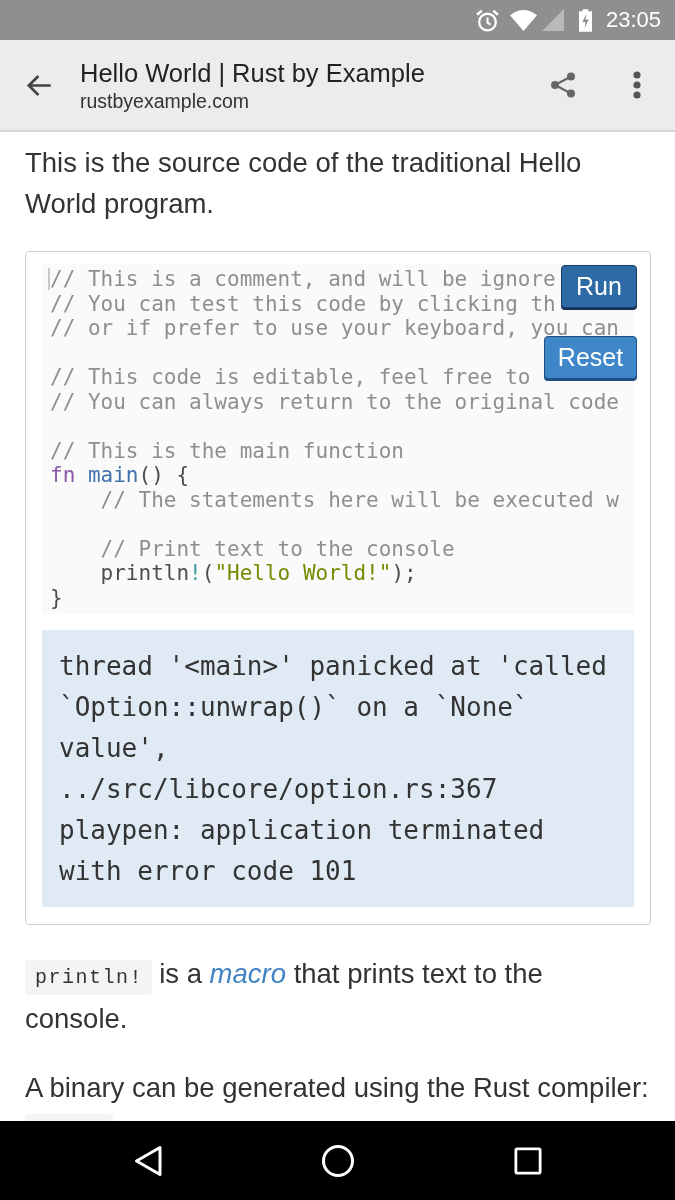 The height and width of the screenshot is (1200, 675). Describe the element at coordinates (599, 286) in the screenshot. I see `run-button: Run` at that location.